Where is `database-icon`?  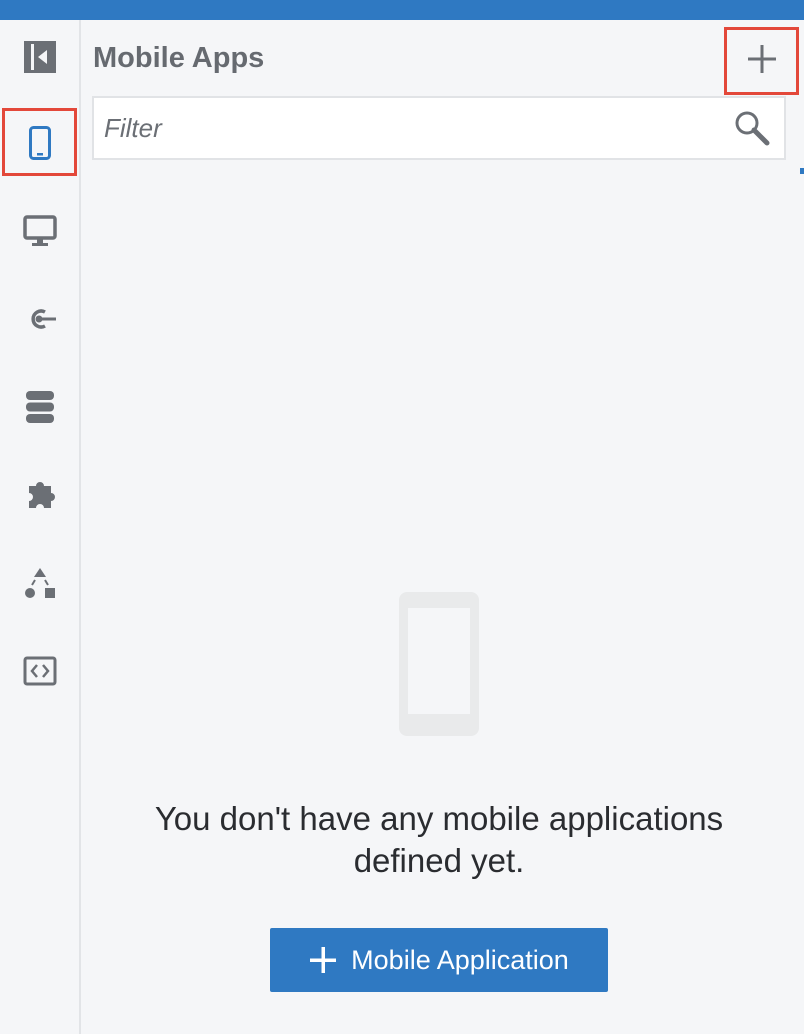 database-icon is located at coordinates (40, 407).